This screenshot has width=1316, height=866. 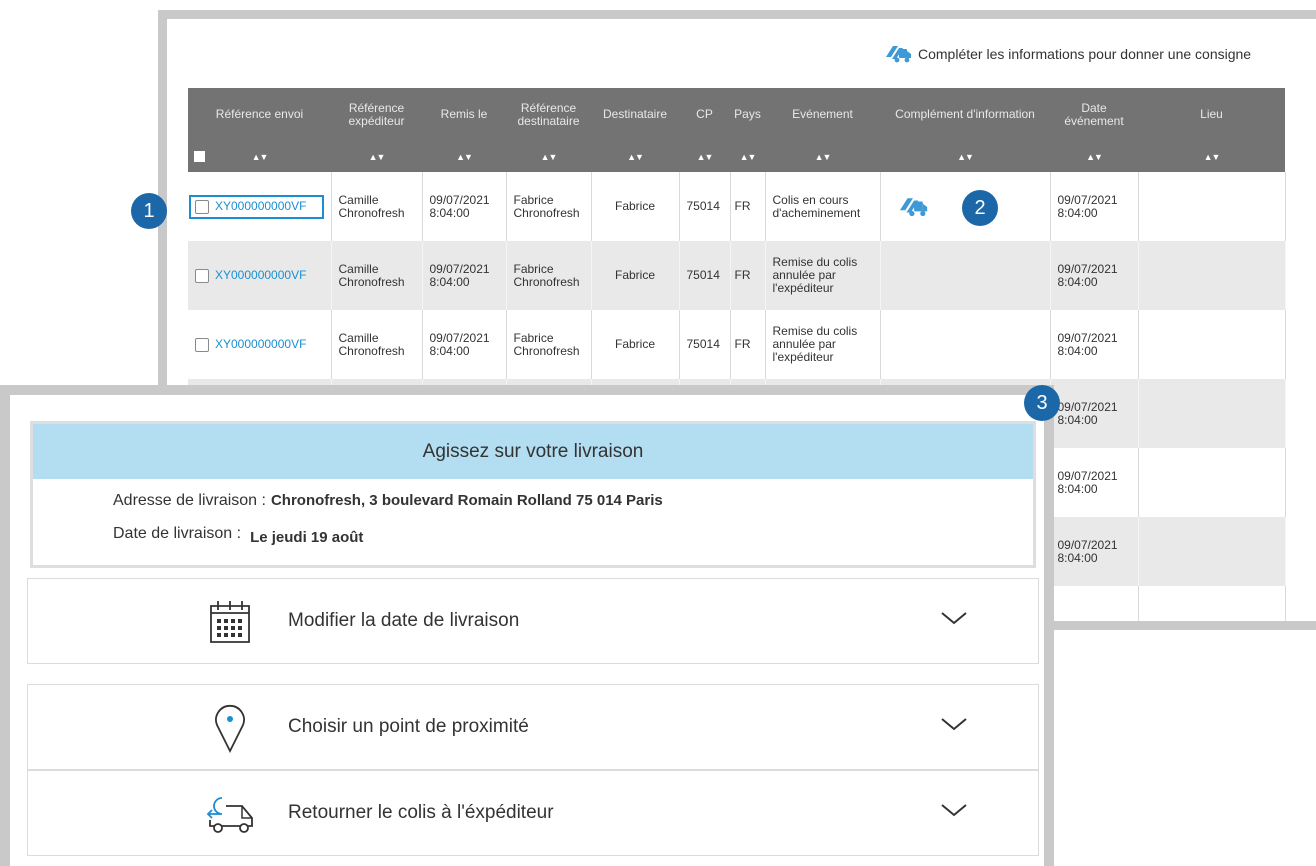 What do you see at coordinates (704, 114) in the screenshot?
I see `col-header-cp: CP` at bounding box center [704, 114].